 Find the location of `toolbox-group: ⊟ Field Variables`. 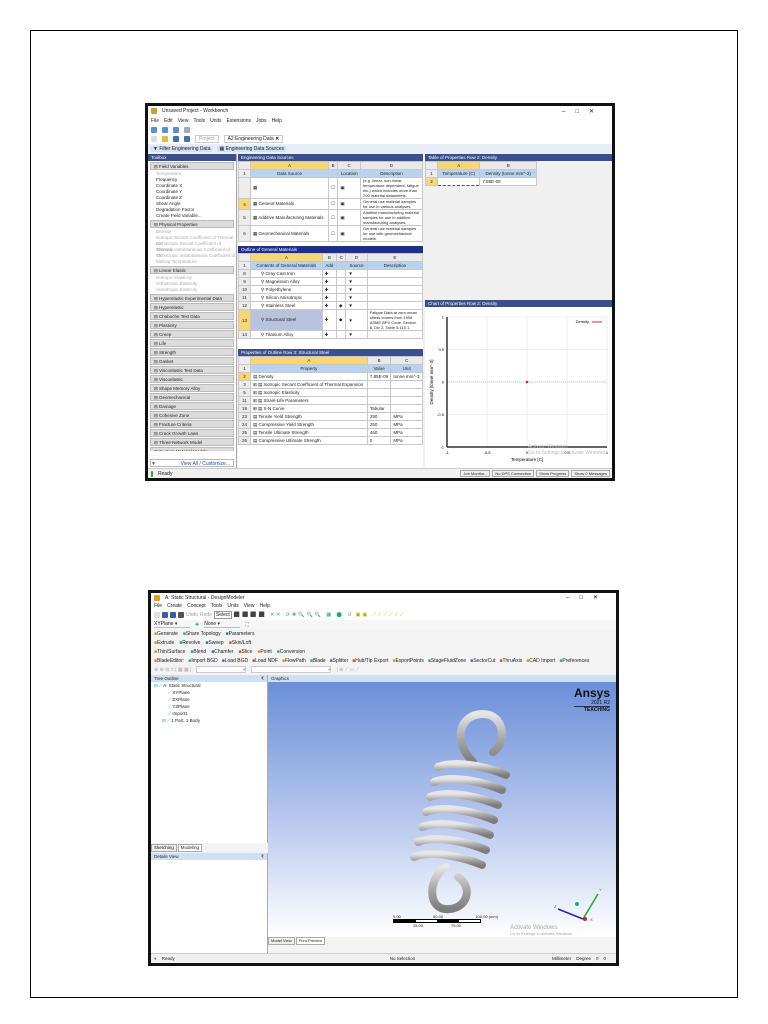

toolbox-group: ⊟ Field Variables is located at coordinates (192, 166).